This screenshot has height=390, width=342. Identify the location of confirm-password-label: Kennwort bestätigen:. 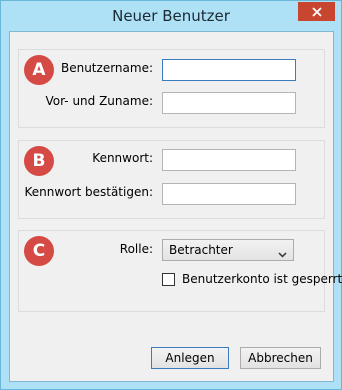
(88, 192).